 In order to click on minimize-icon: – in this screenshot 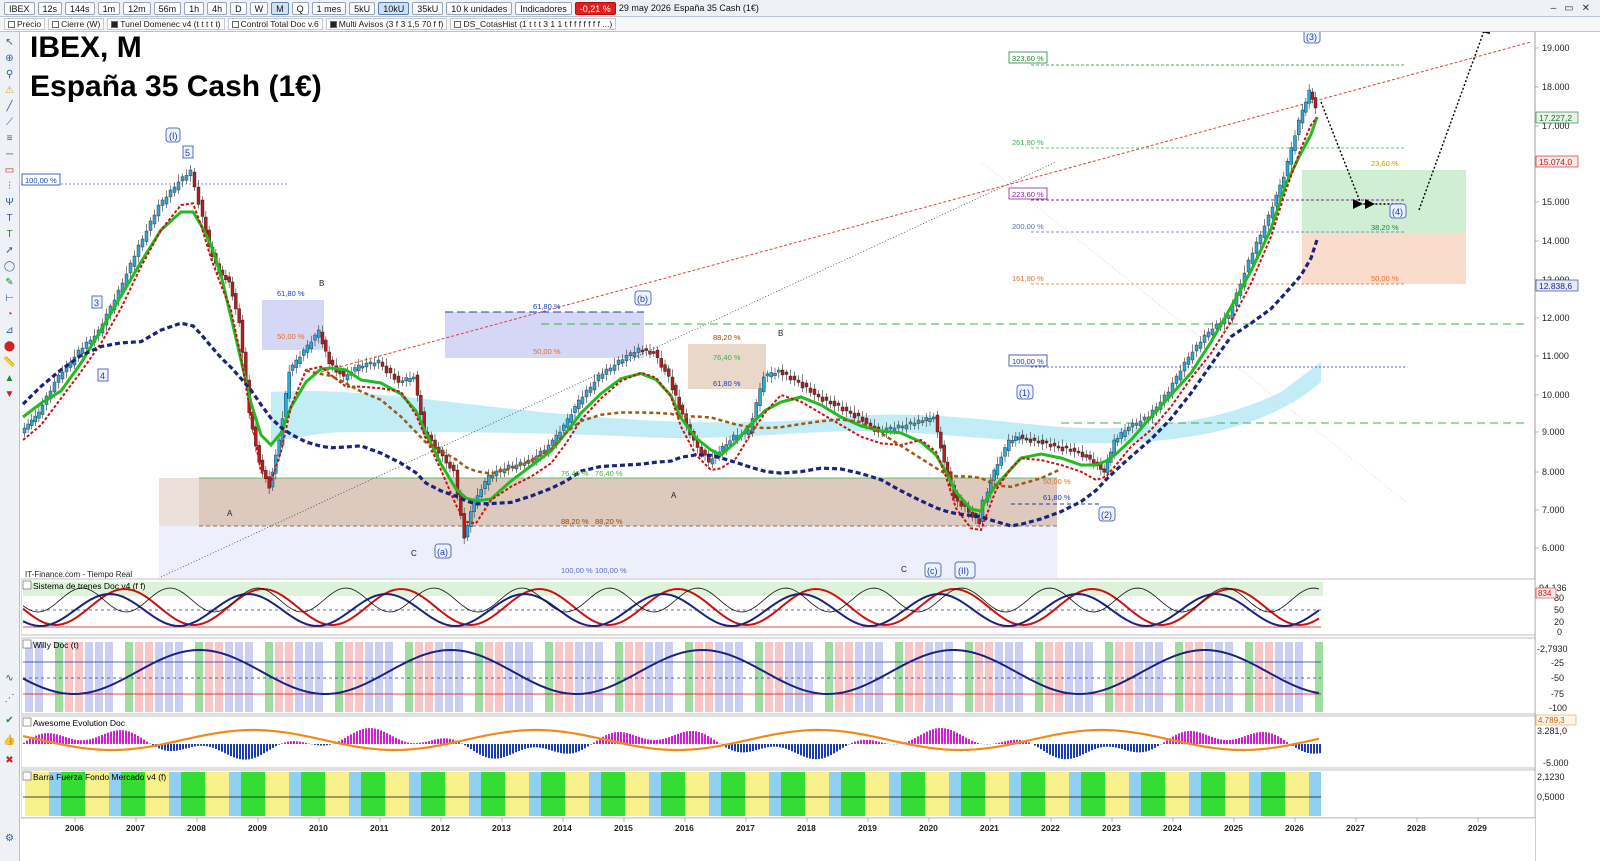, I will do `click(1554, 8)`.